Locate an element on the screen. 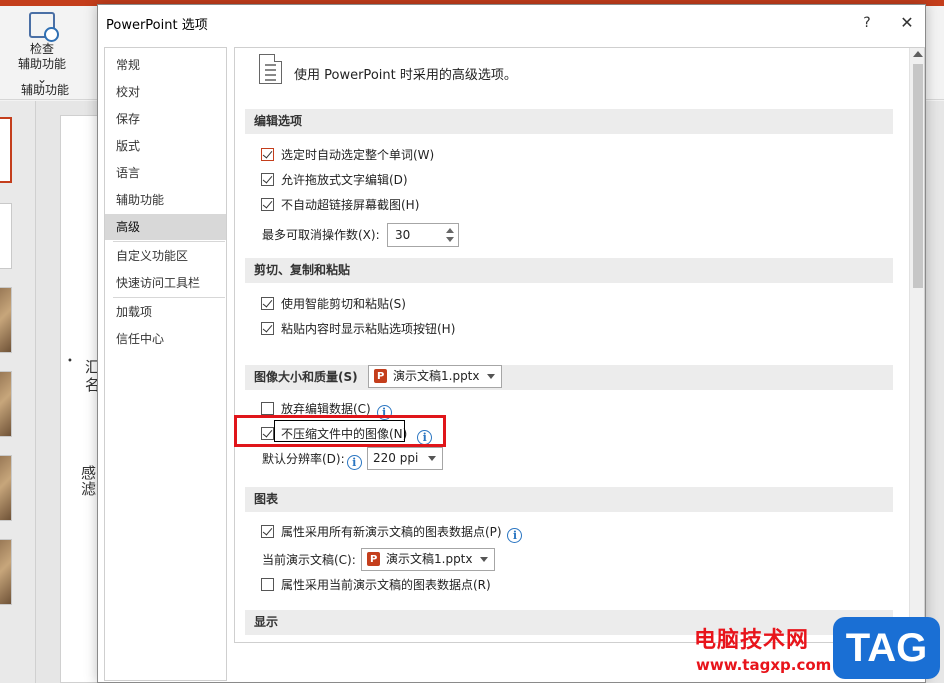  nav-item-quick-access-toolbar: 快速访问工具栏 is located at coordinates (165, 283).